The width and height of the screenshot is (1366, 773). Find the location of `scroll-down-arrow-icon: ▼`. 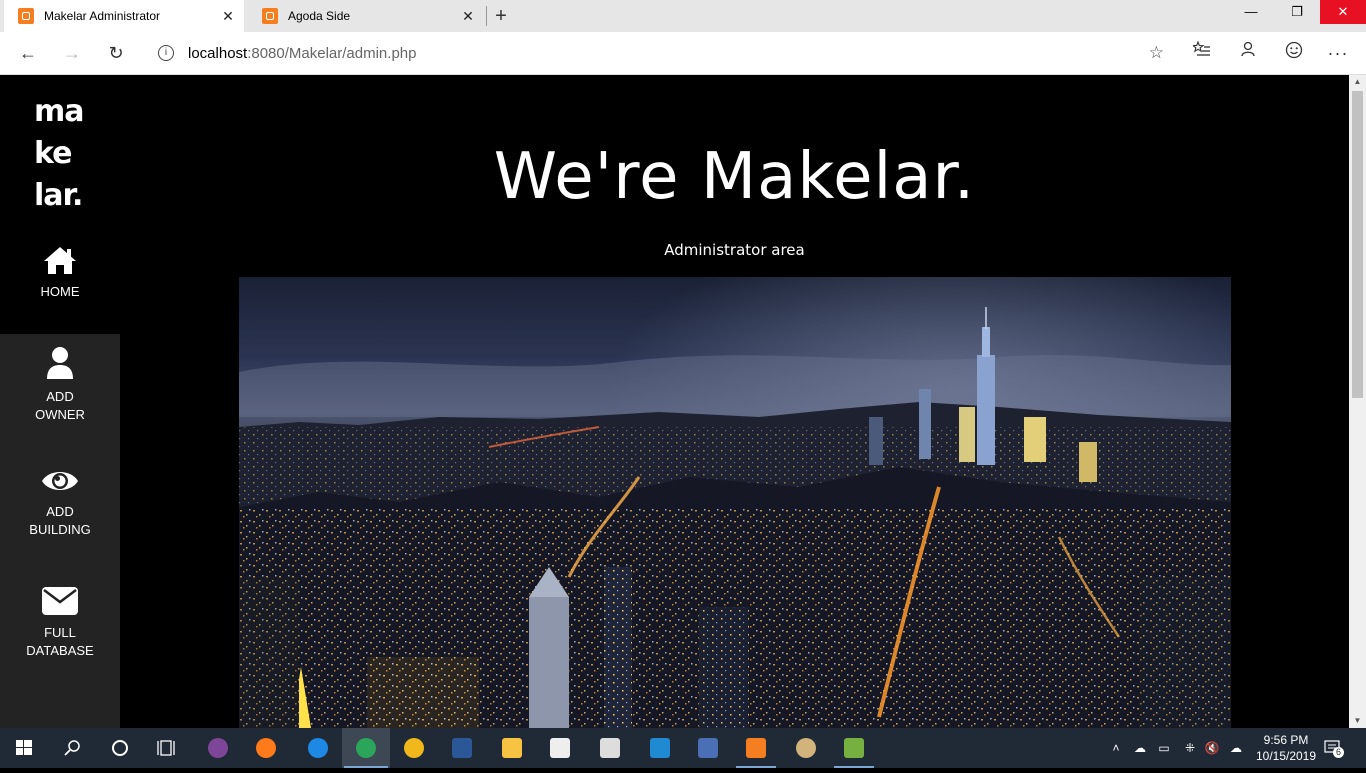

scroll-down-arrow-icon: ▼ is located at coordinates (1357, 721).